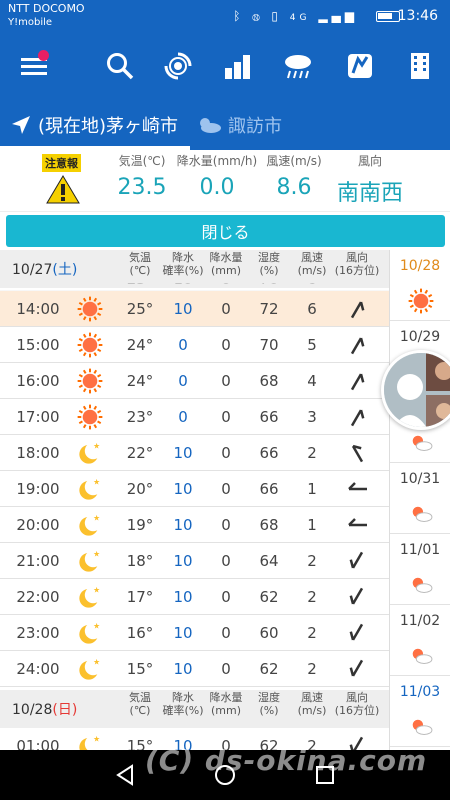 This screenshot has width=450, height=800. I want to click on daily-item: 11/01, so click(420, 569).